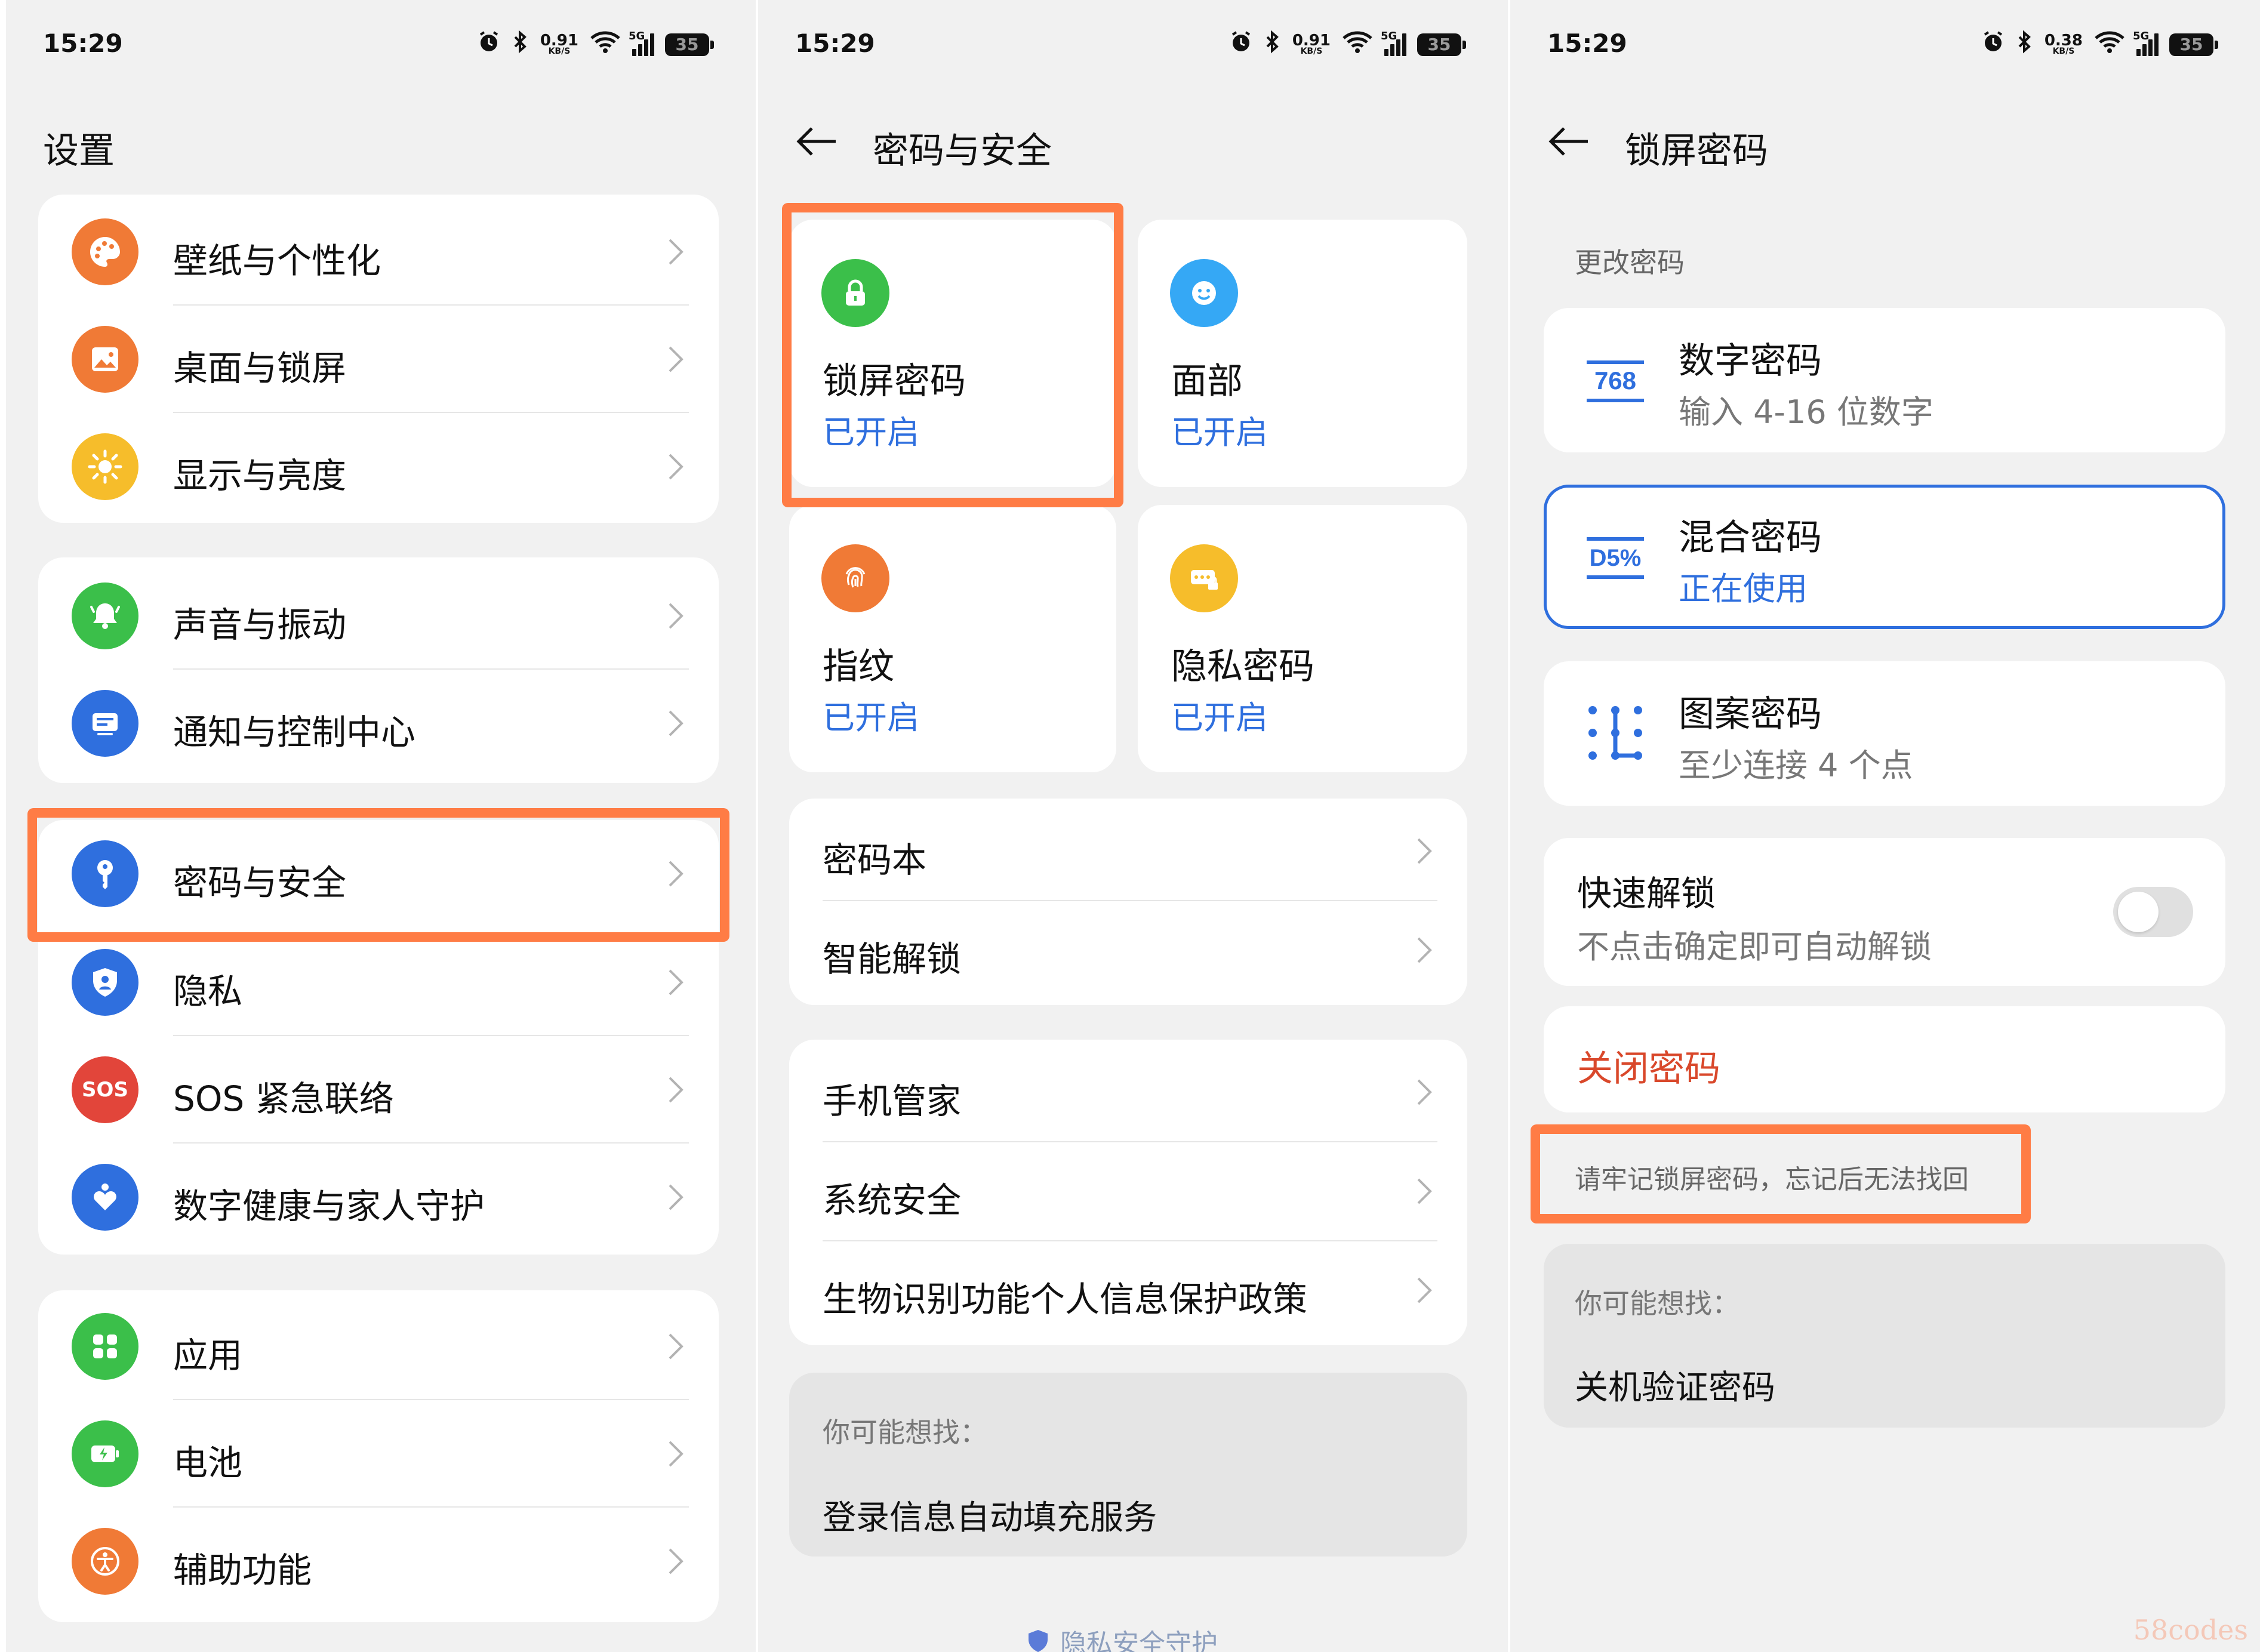  What do you see at coordinates (105, 1197) in the screenshot?
I see `heart-icon` at bounding box center [105, 1197].